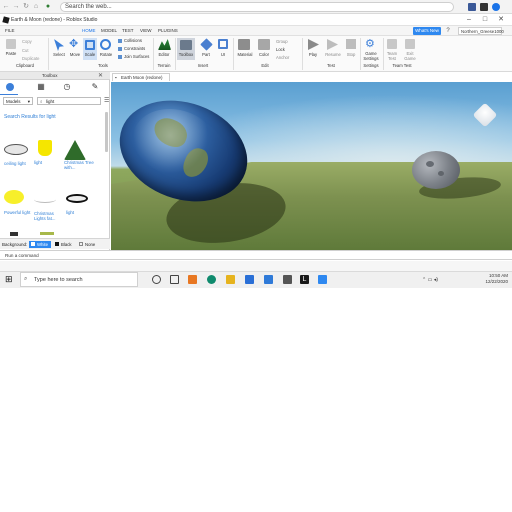 Image resolution: width=512 pixels, height=512 pixels. What do you see at coordinates (106, 54) in the screenshot?
I see `rotate-button: Rotate` at bounding box center [106, 54].